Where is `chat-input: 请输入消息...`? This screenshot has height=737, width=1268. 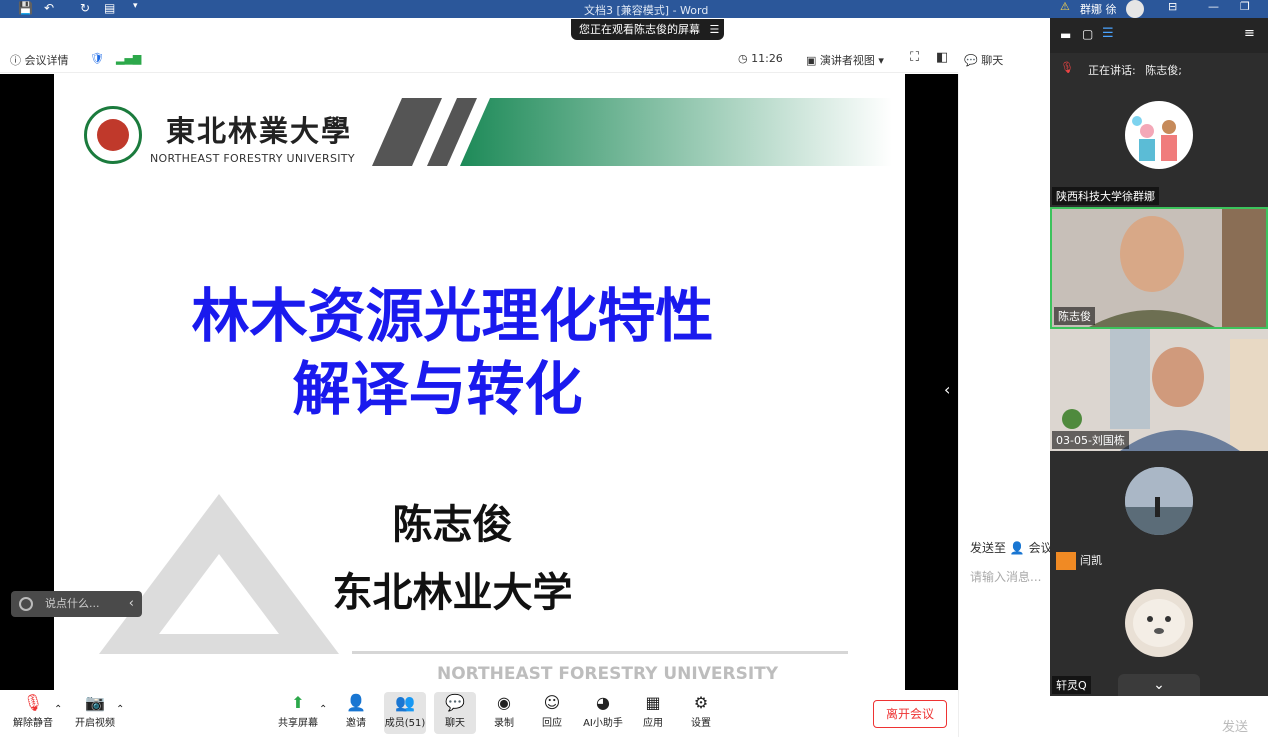 chat-input: 请输入消息... is located at coordinates (1005, 576).